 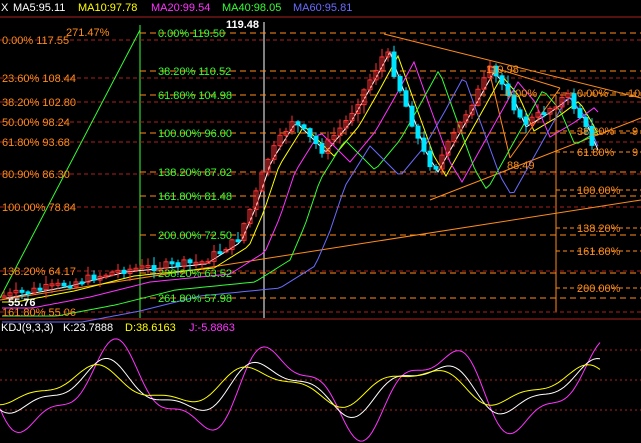 I want to click on fib-right-label-4: 138.20%, so click(x=599, y=229).